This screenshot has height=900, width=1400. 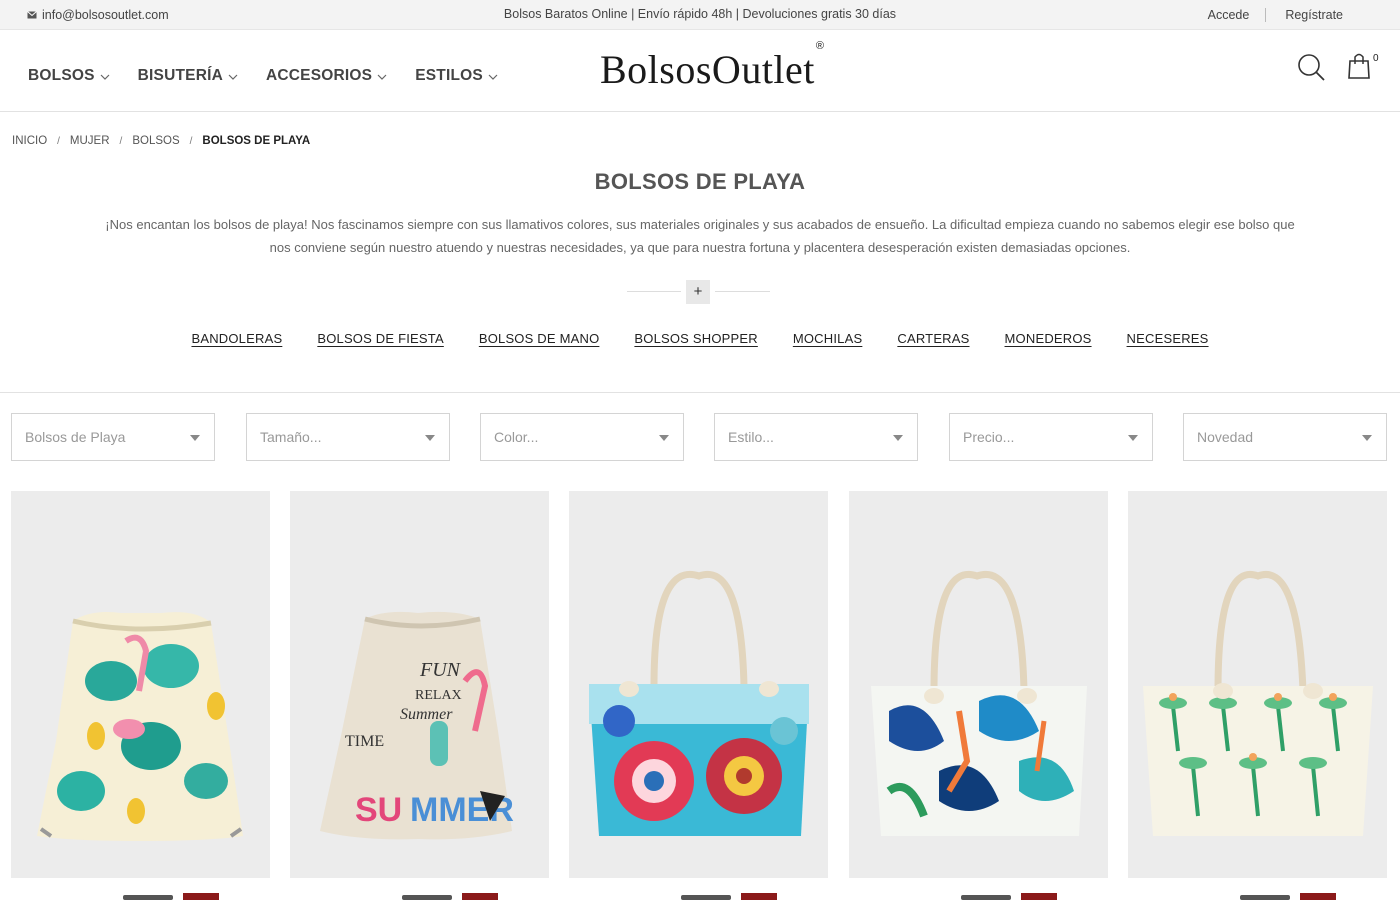 What do you see at coordinates (438, 695) in the screenshot?
I see `svg-text: RELAX` at bounding box center [438, 695].